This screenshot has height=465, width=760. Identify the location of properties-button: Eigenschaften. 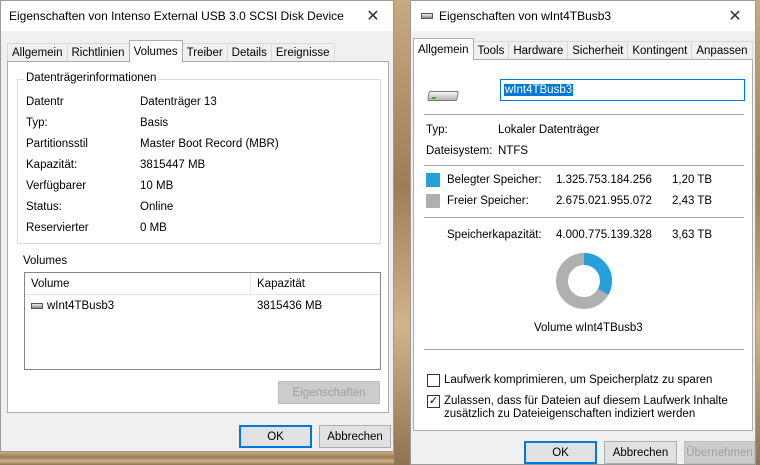
(329, 392).